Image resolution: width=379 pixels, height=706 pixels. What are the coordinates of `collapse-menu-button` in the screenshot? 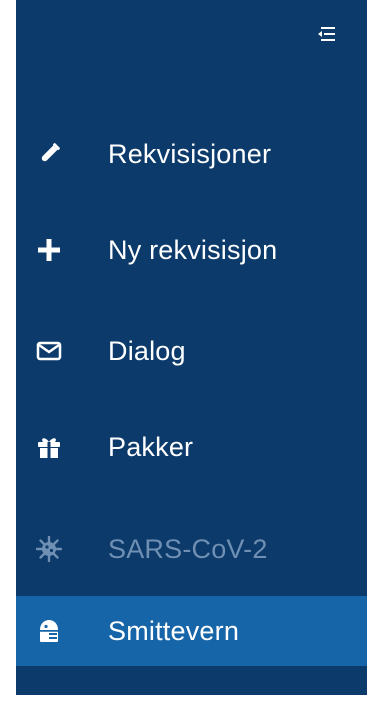 It's located at (327, 34).